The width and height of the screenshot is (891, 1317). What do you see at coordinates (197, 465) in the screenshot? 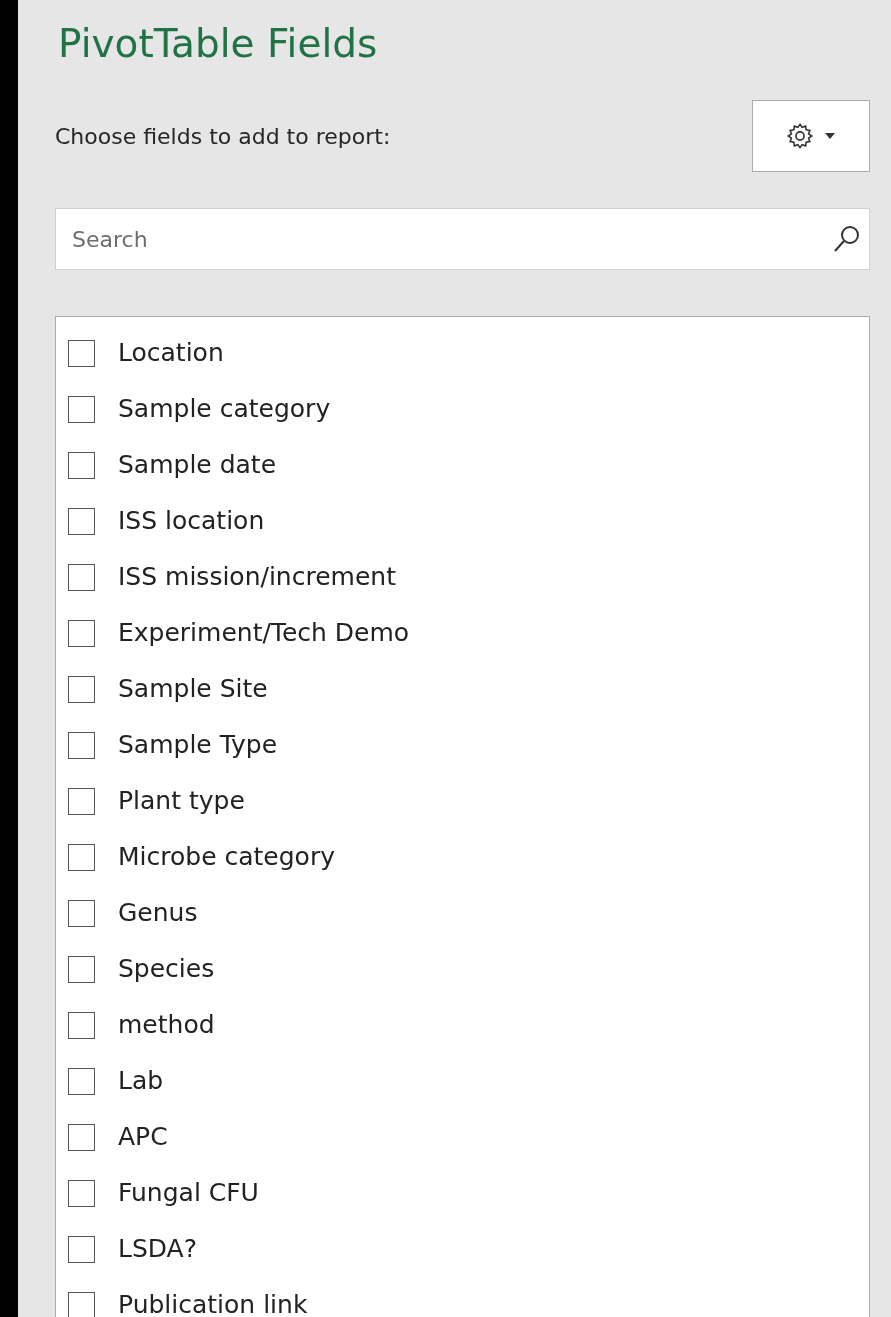
I see `field-label: Sample date` at bounding box center [197, 465].